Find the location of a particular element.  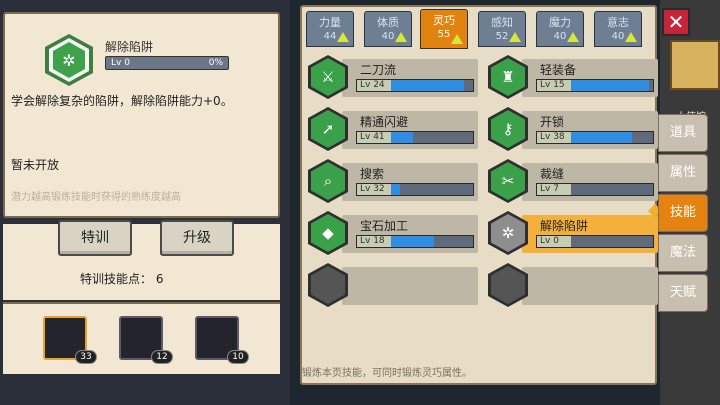

training-points-label: 特训技能点： 6 is located at coordinates (122, 279).